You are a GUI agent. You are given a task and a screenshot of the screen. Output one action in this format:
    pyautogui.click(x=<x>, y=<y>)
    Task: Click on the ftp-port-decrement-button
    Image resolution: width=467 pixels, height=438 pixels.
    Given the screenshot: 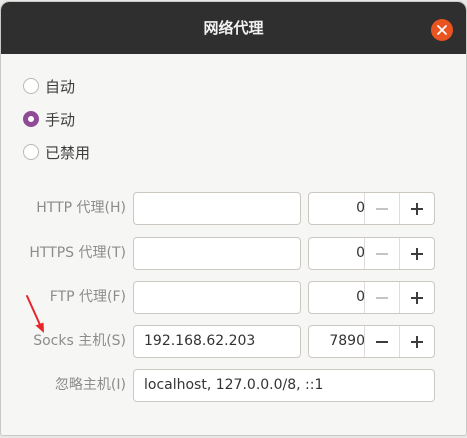 What is the action you would take?
    pyautogui.click(x=381, y=297)
    